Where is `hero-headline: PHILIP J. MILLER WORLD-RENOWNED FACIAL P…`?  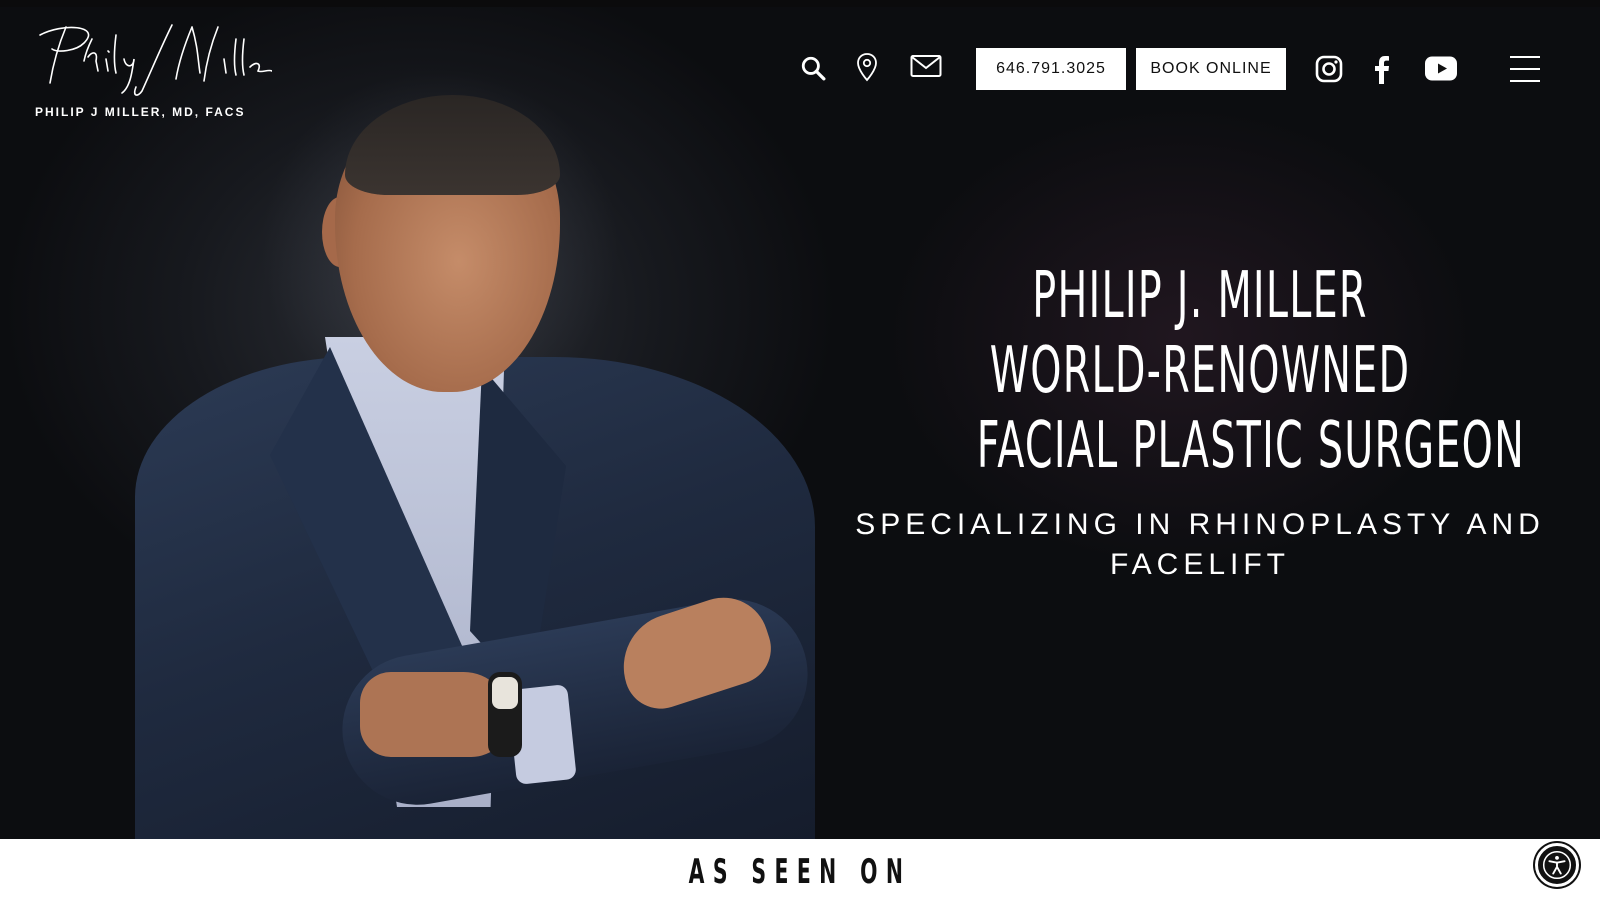
hero-headline: PHILIP J. MILLER WORLD-RENOWNED FACIAL P… is located at coordinates (1200, 371).